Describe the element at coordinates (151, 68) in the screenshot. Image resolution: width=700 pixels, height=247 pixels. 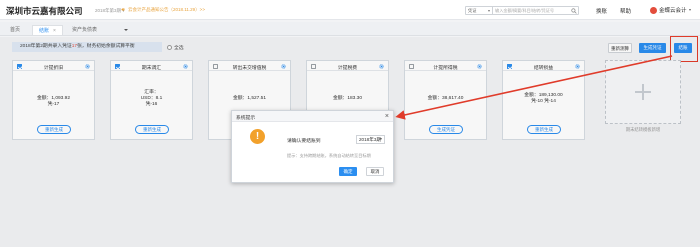
I see `card-title: 期末调汇` at that location.